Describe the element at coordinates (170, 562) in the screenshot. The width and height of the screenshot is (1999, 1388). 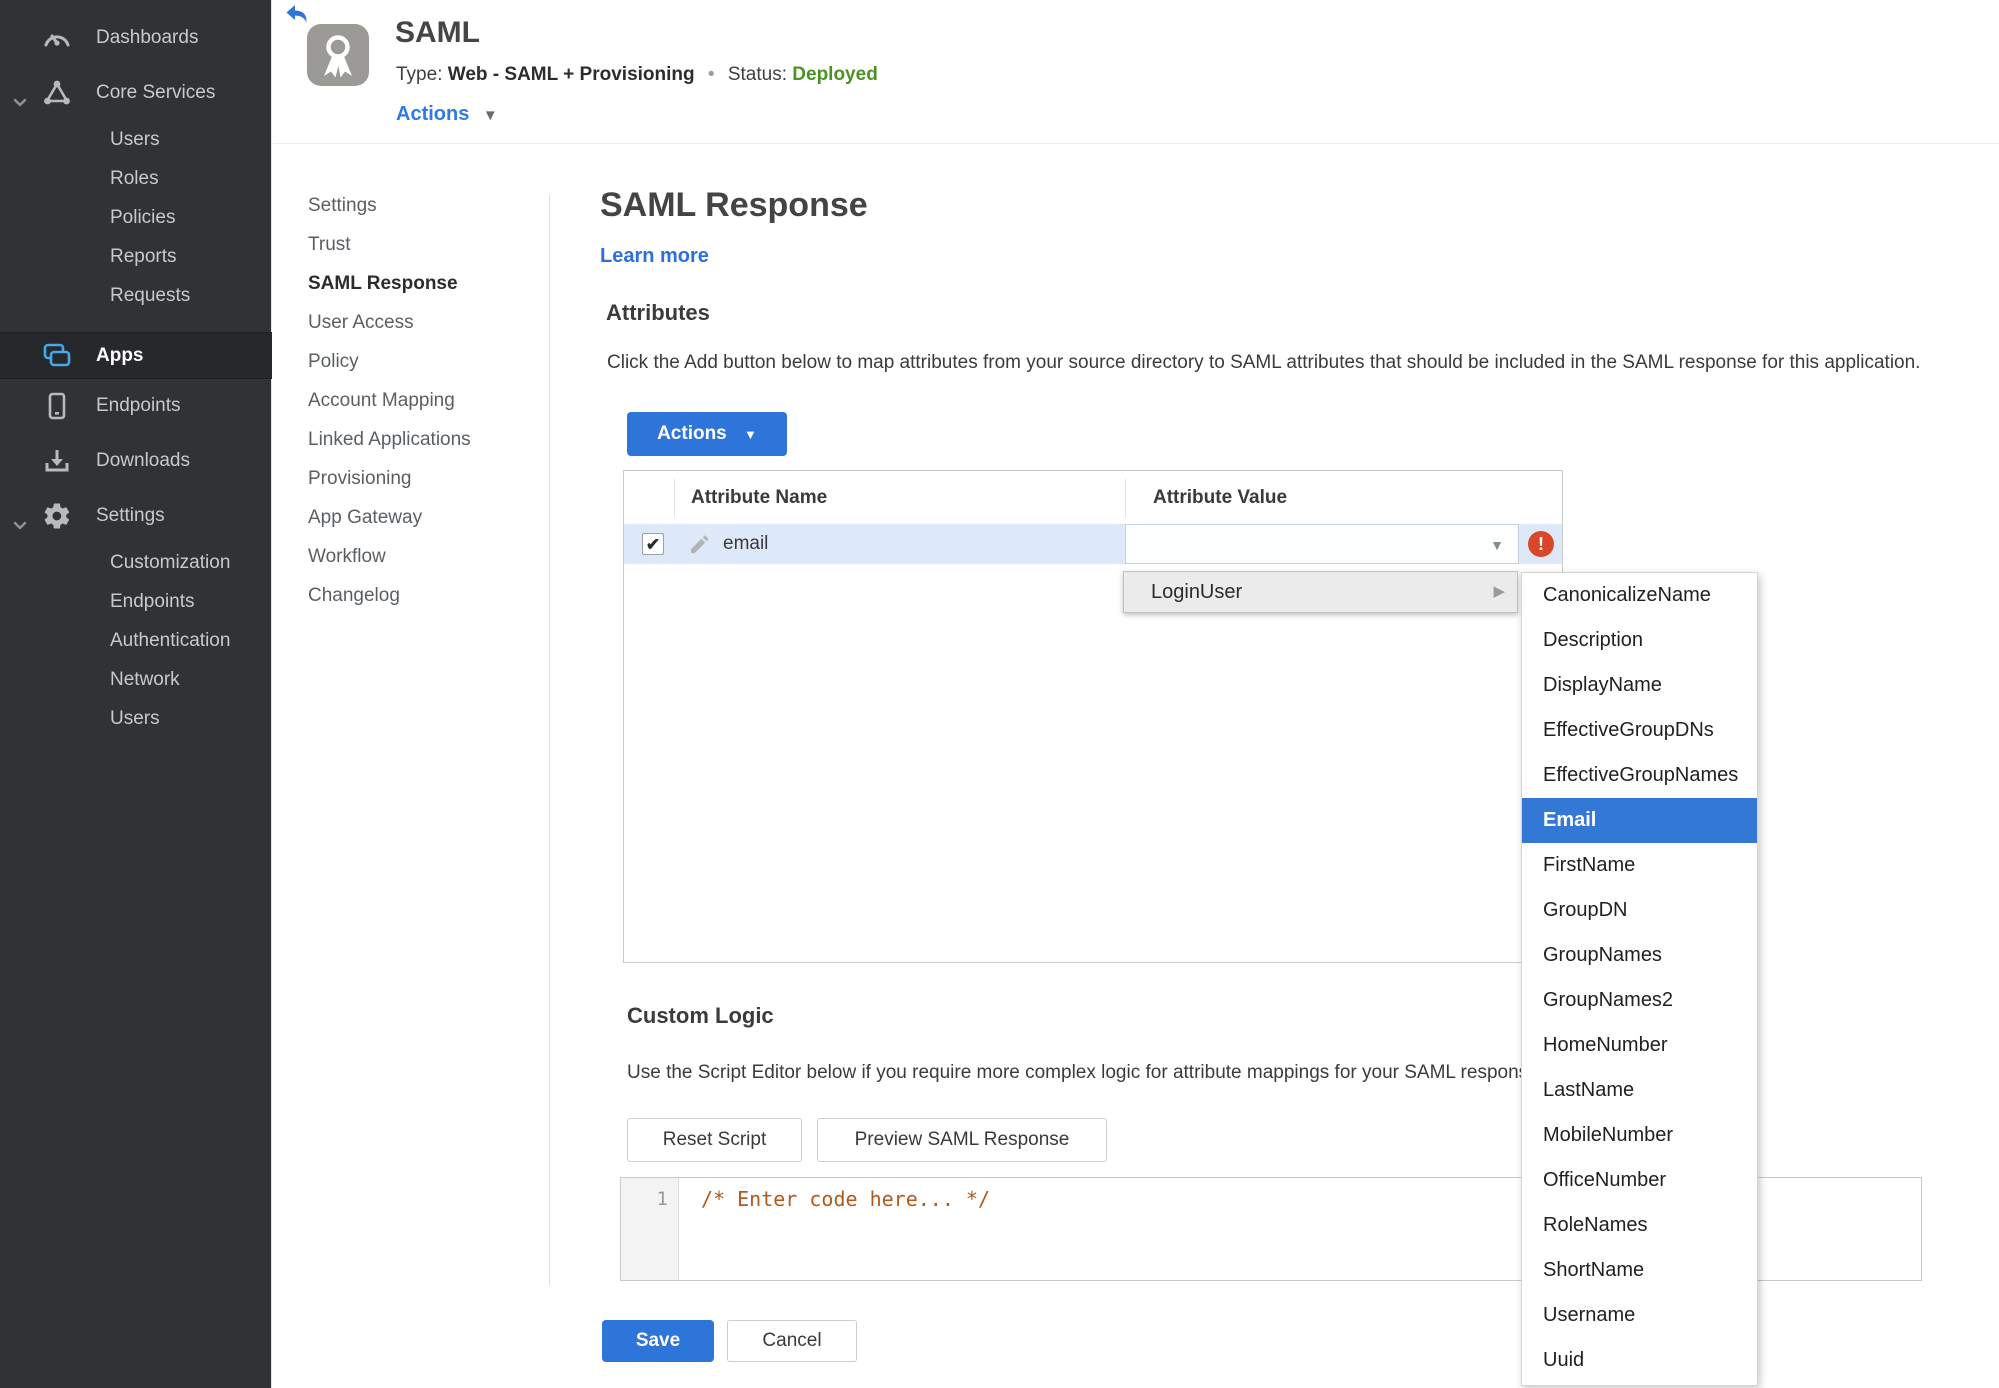
I see `sidebar-subitem-label: Customization` at that location.